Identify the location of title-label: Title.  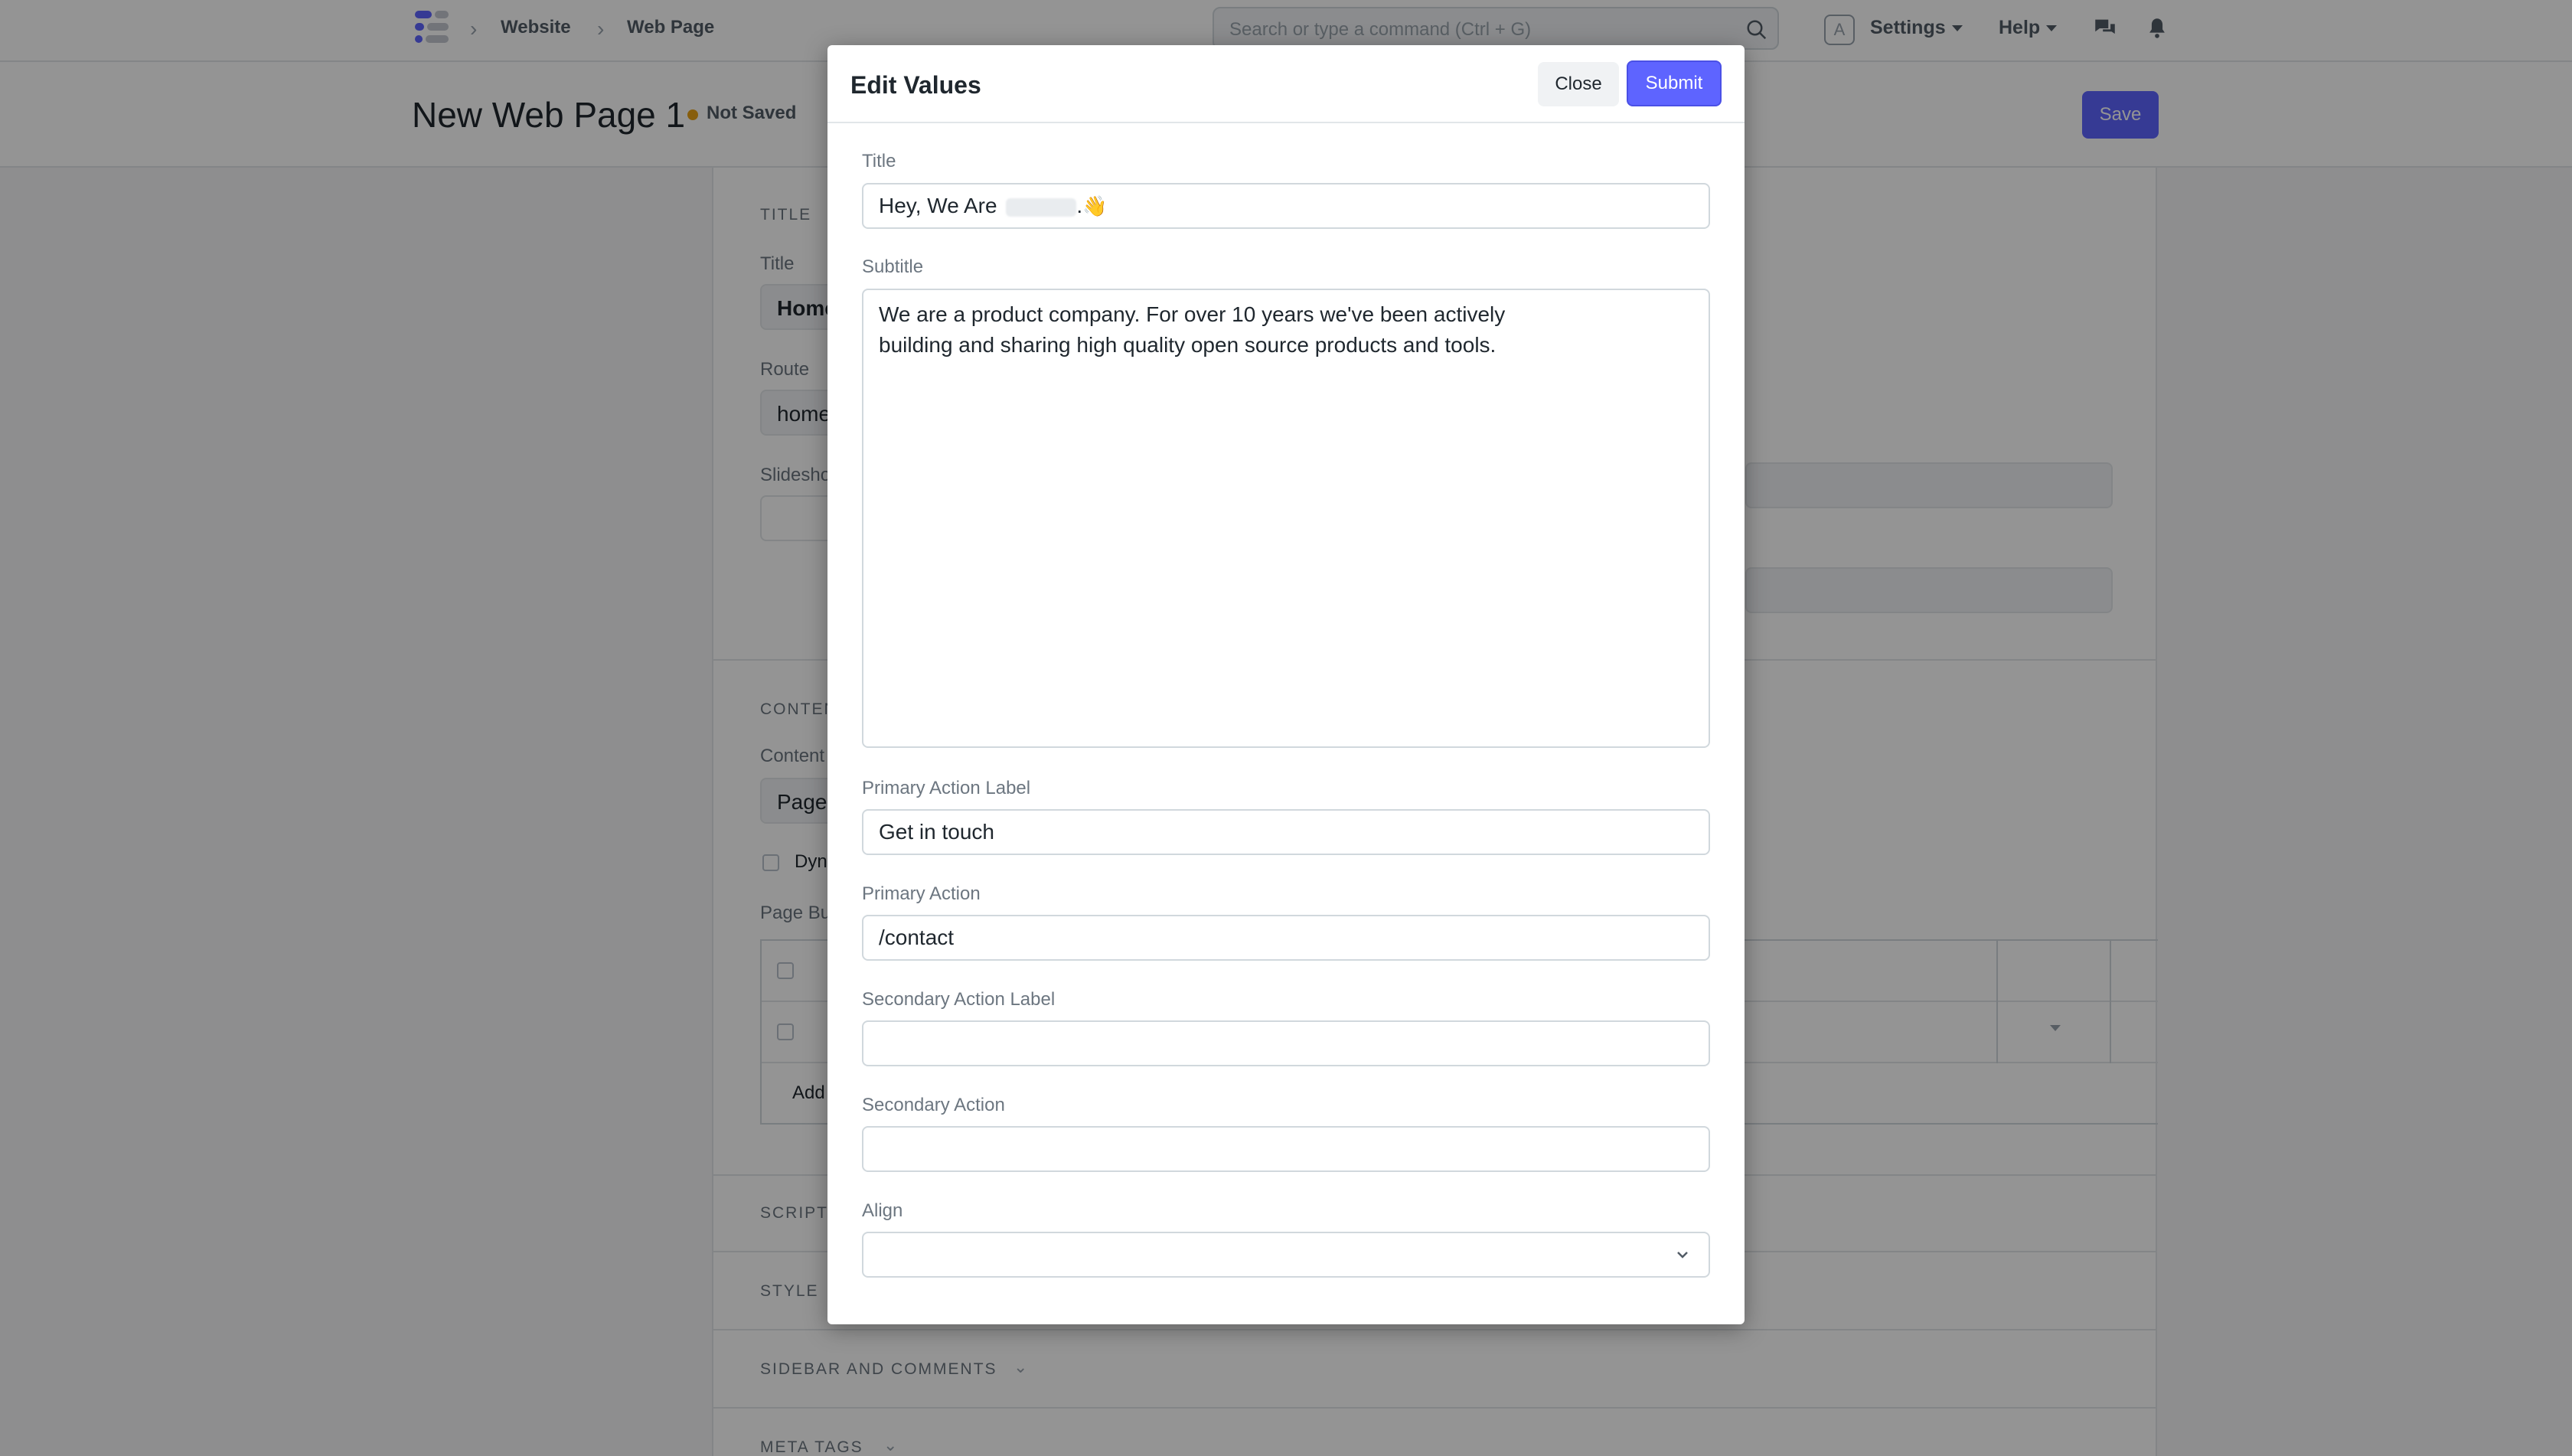
(879, 161).